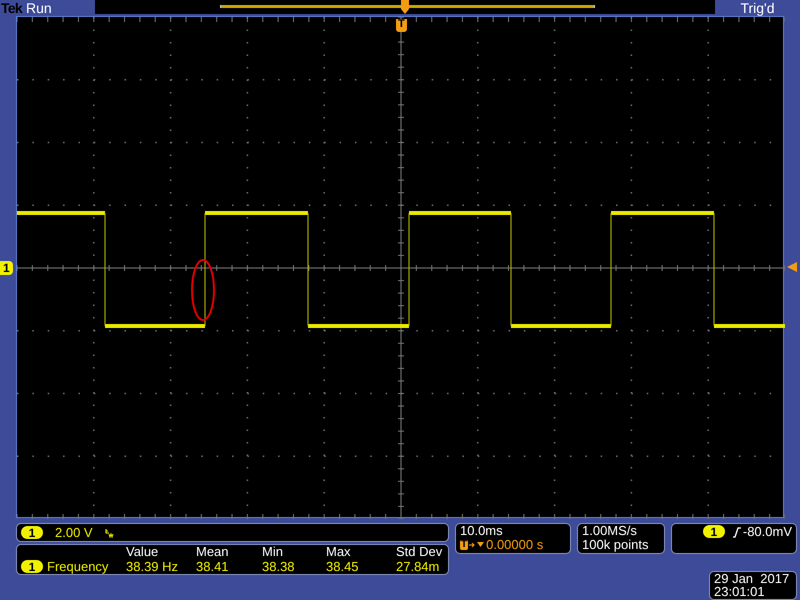  What do you see at coordinates (405, 7) in the screenshot?
I see `trigger-position-icon` at bounding box center [405, 7].